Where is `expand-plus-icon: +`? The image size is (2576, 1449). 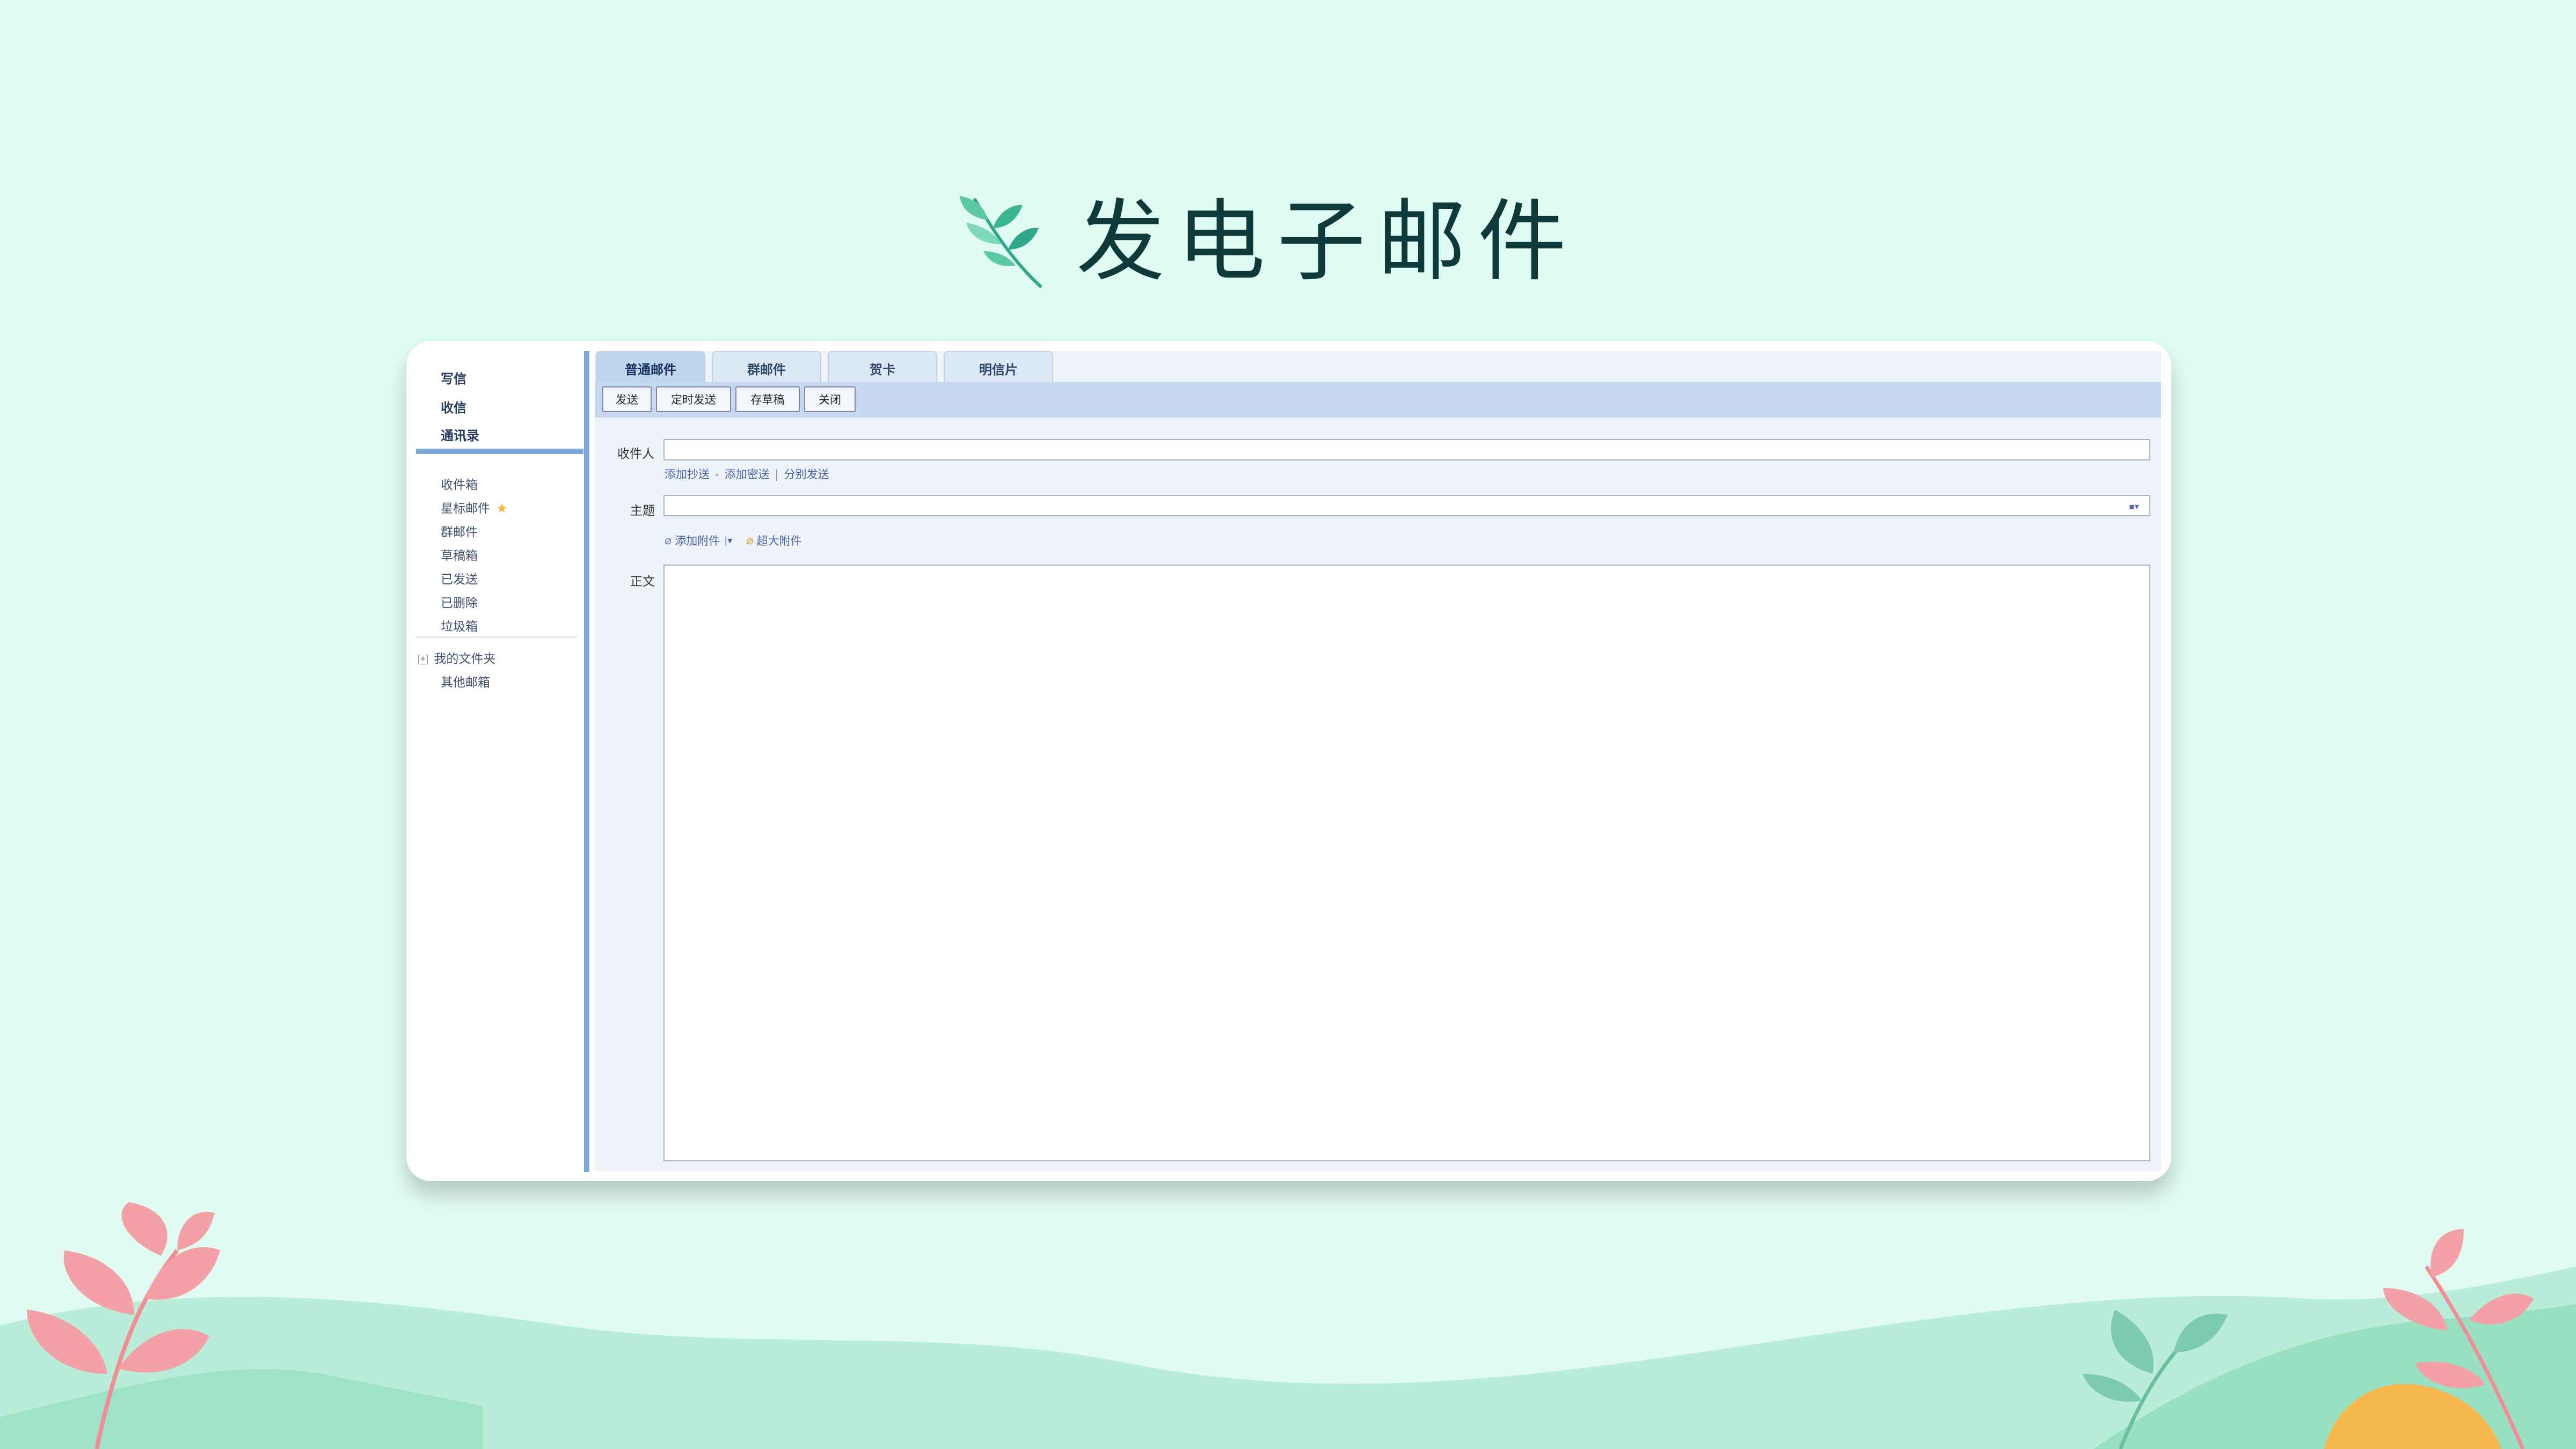
expand-plus-icon: + is located at coordinates (423, 659).